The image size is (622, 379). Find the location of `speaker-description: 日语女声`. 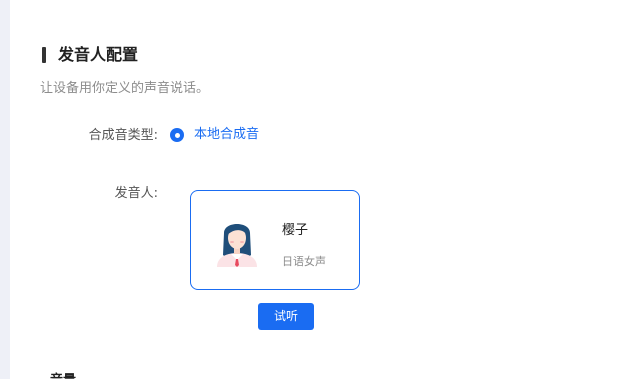

speaker-description: 日语女声 is located at coordinates (304, 261).